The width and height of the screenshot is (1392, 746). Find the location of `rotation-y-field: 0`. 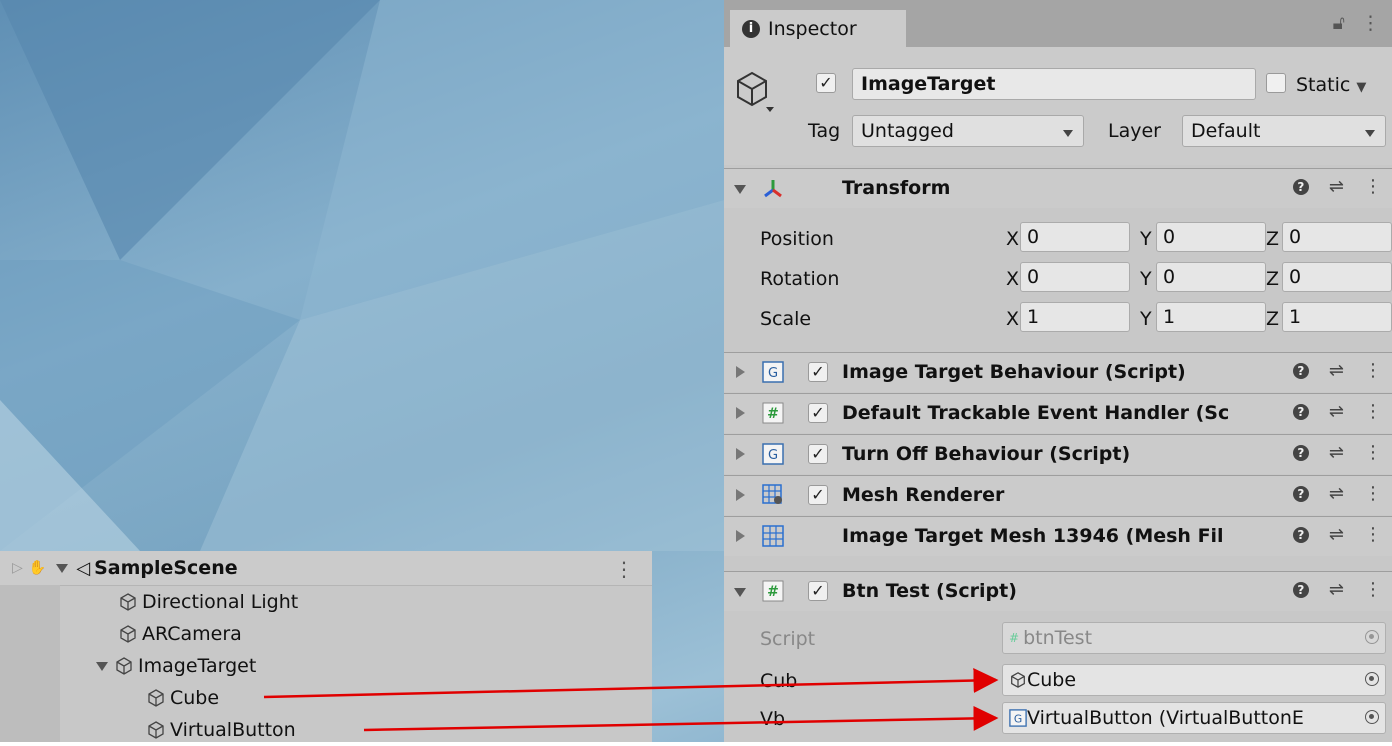

rotation-y-field: 0 is located at coordinates (1211, 277).